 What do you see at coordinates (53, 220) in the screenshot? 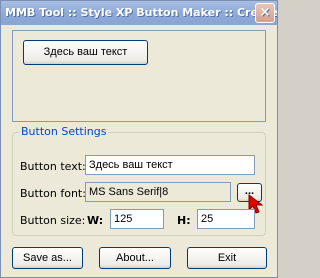
I see `button-size-label: Button size:` at bounding box center [53, 220].